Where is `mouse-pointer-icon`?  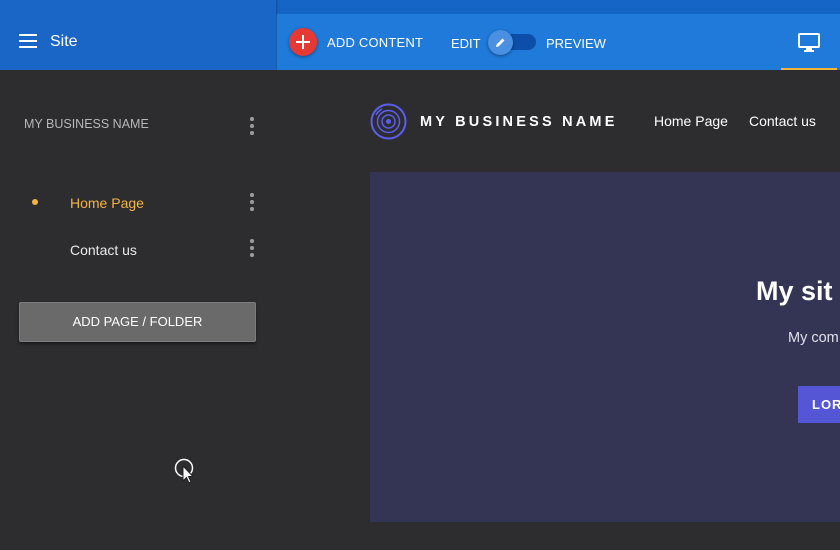
mouse-pointer-icon is located at coordinates (184, 471).